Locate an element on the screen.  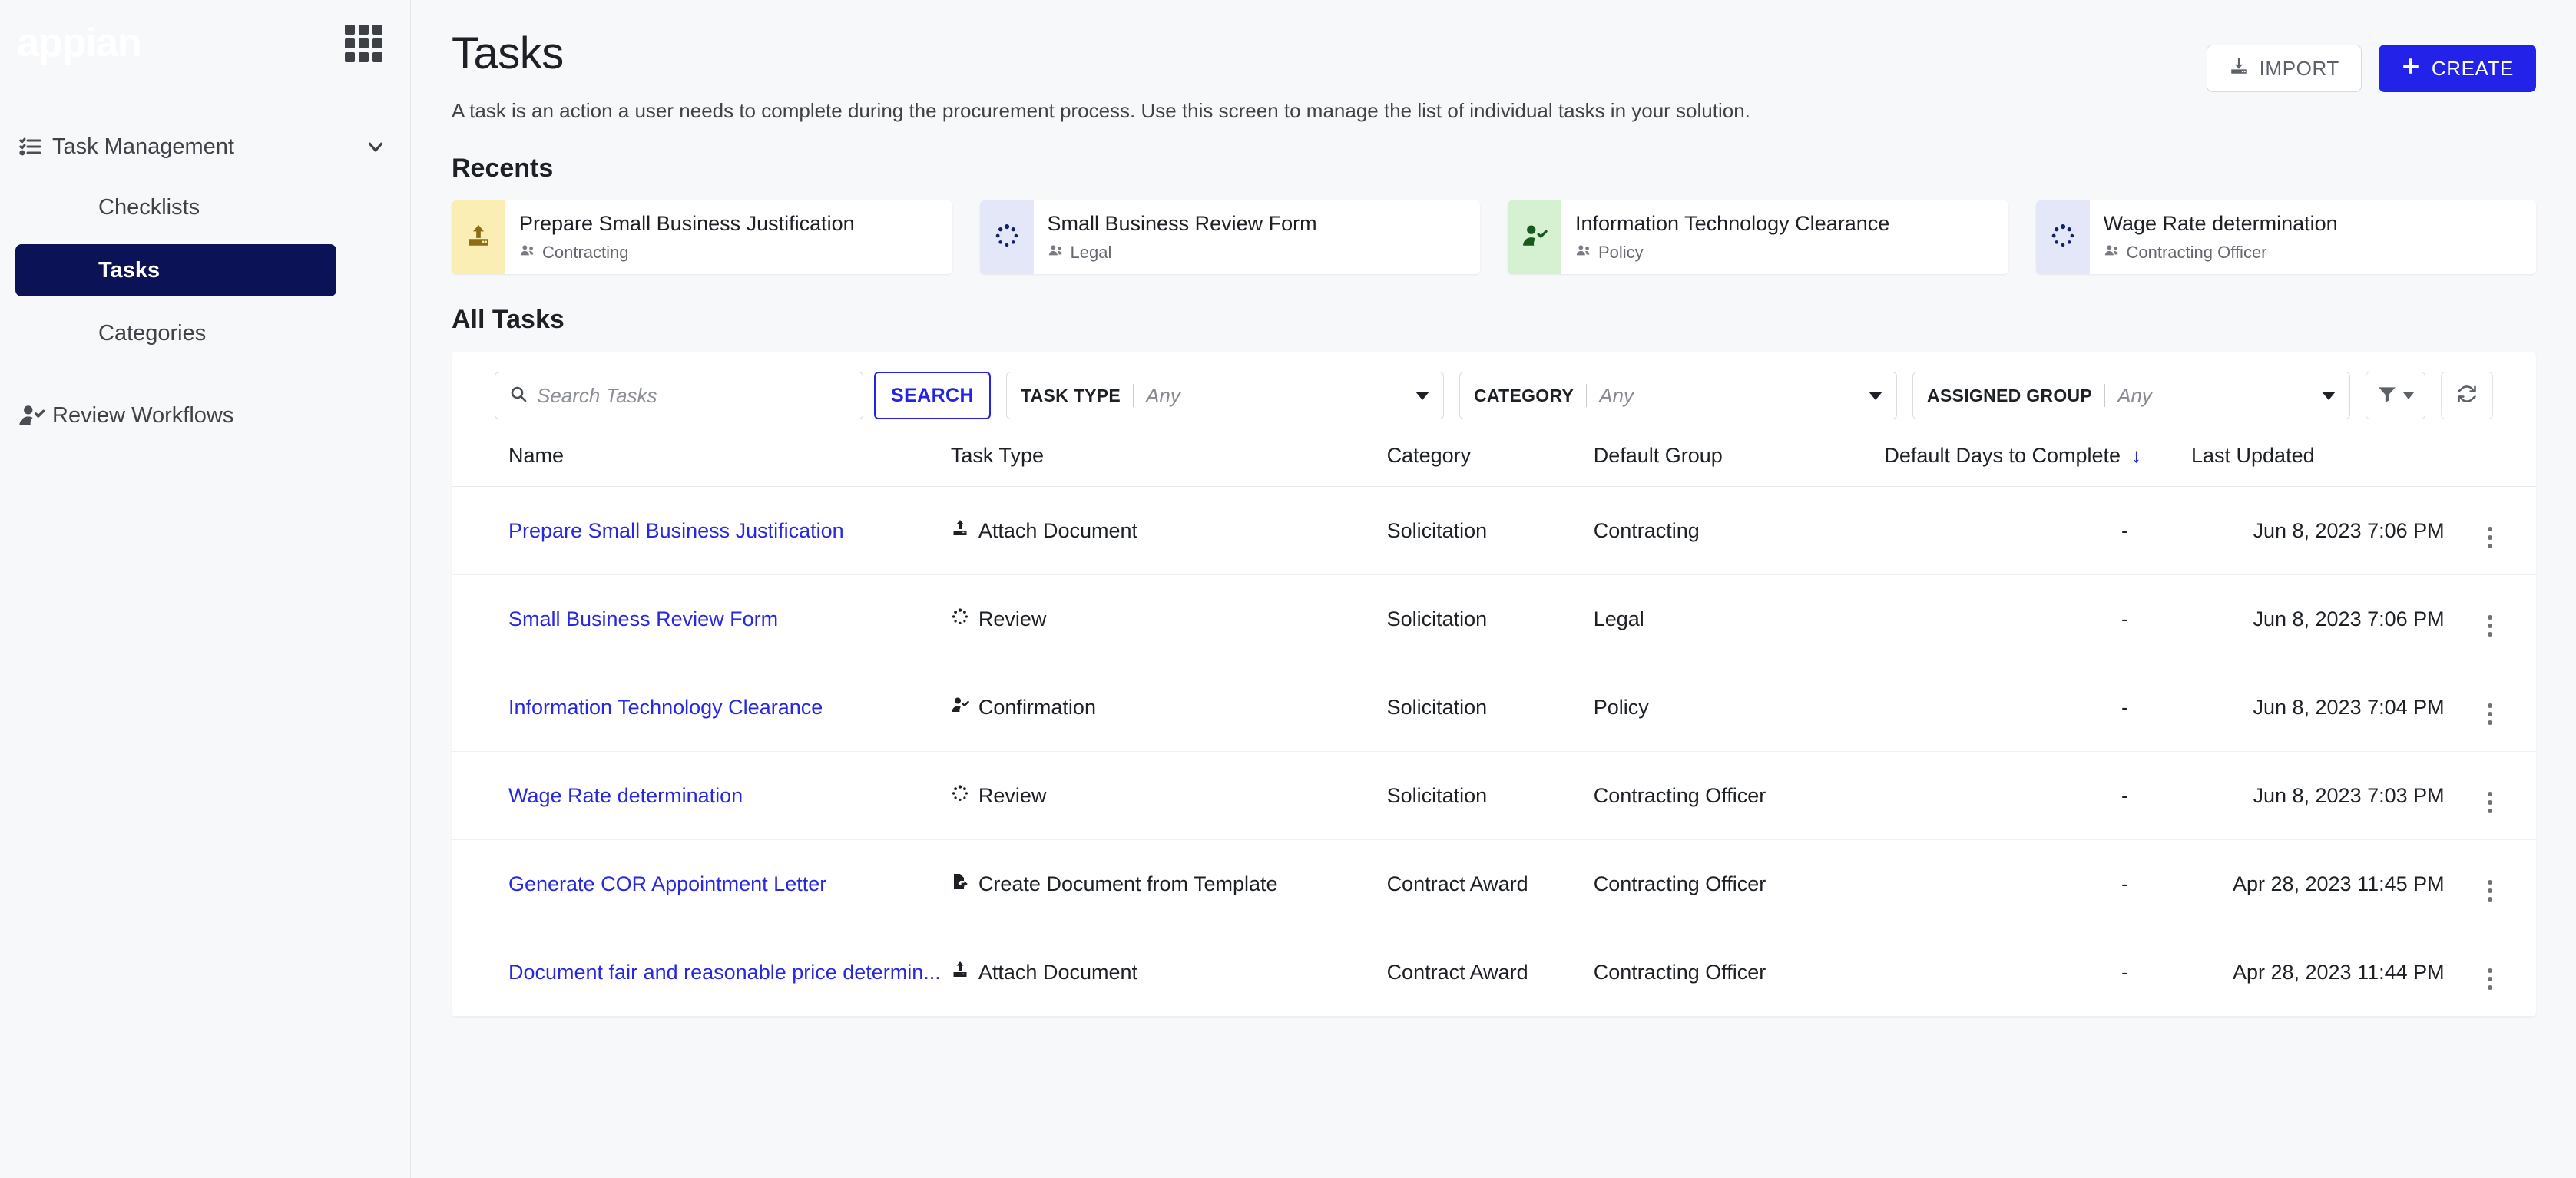
create-button: CREATE is located at coordinates (2457, 68).